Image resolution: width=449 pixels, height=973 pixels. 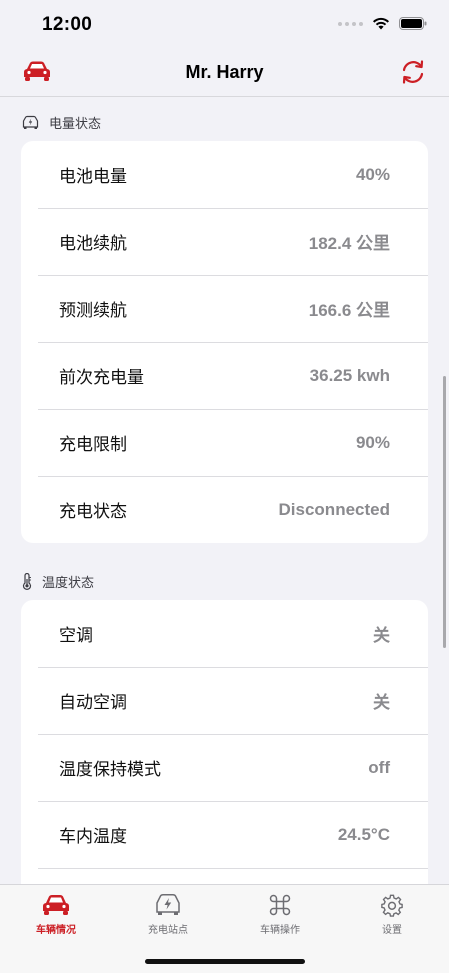 I want to click on gear-icon, so click(x=392, y=905).